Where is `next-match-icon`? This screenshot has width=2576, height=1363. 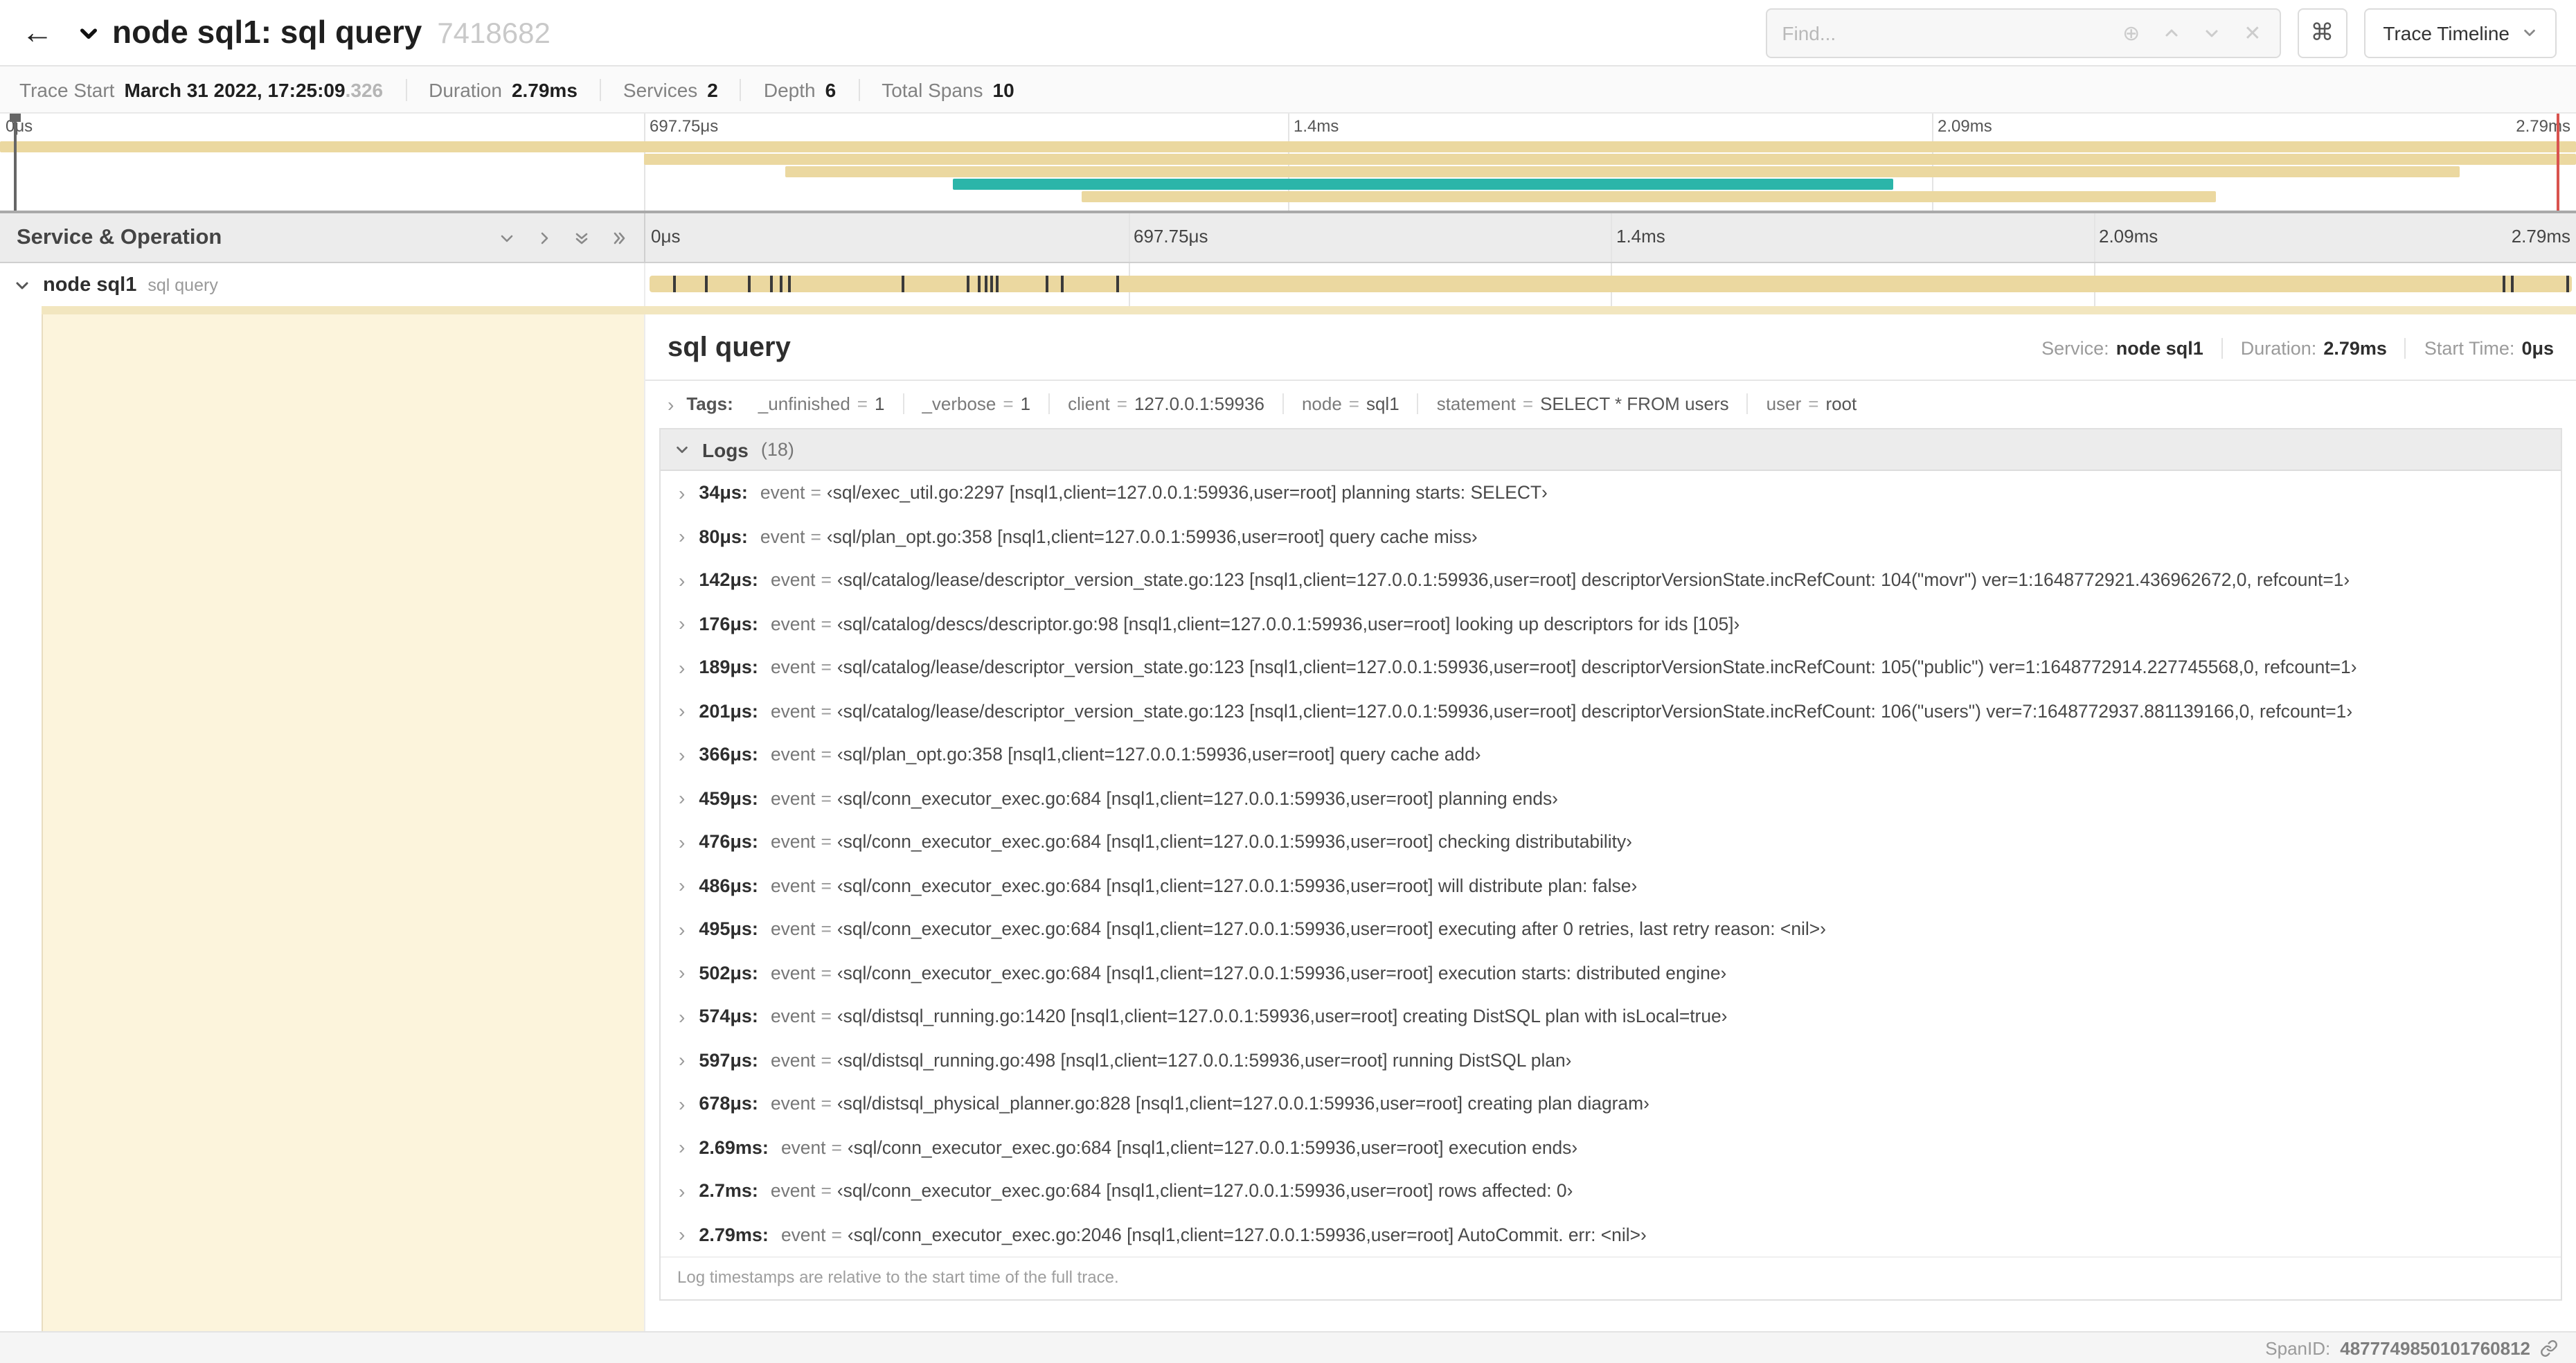
next-match-icon is located at coordinates (2211, 33).